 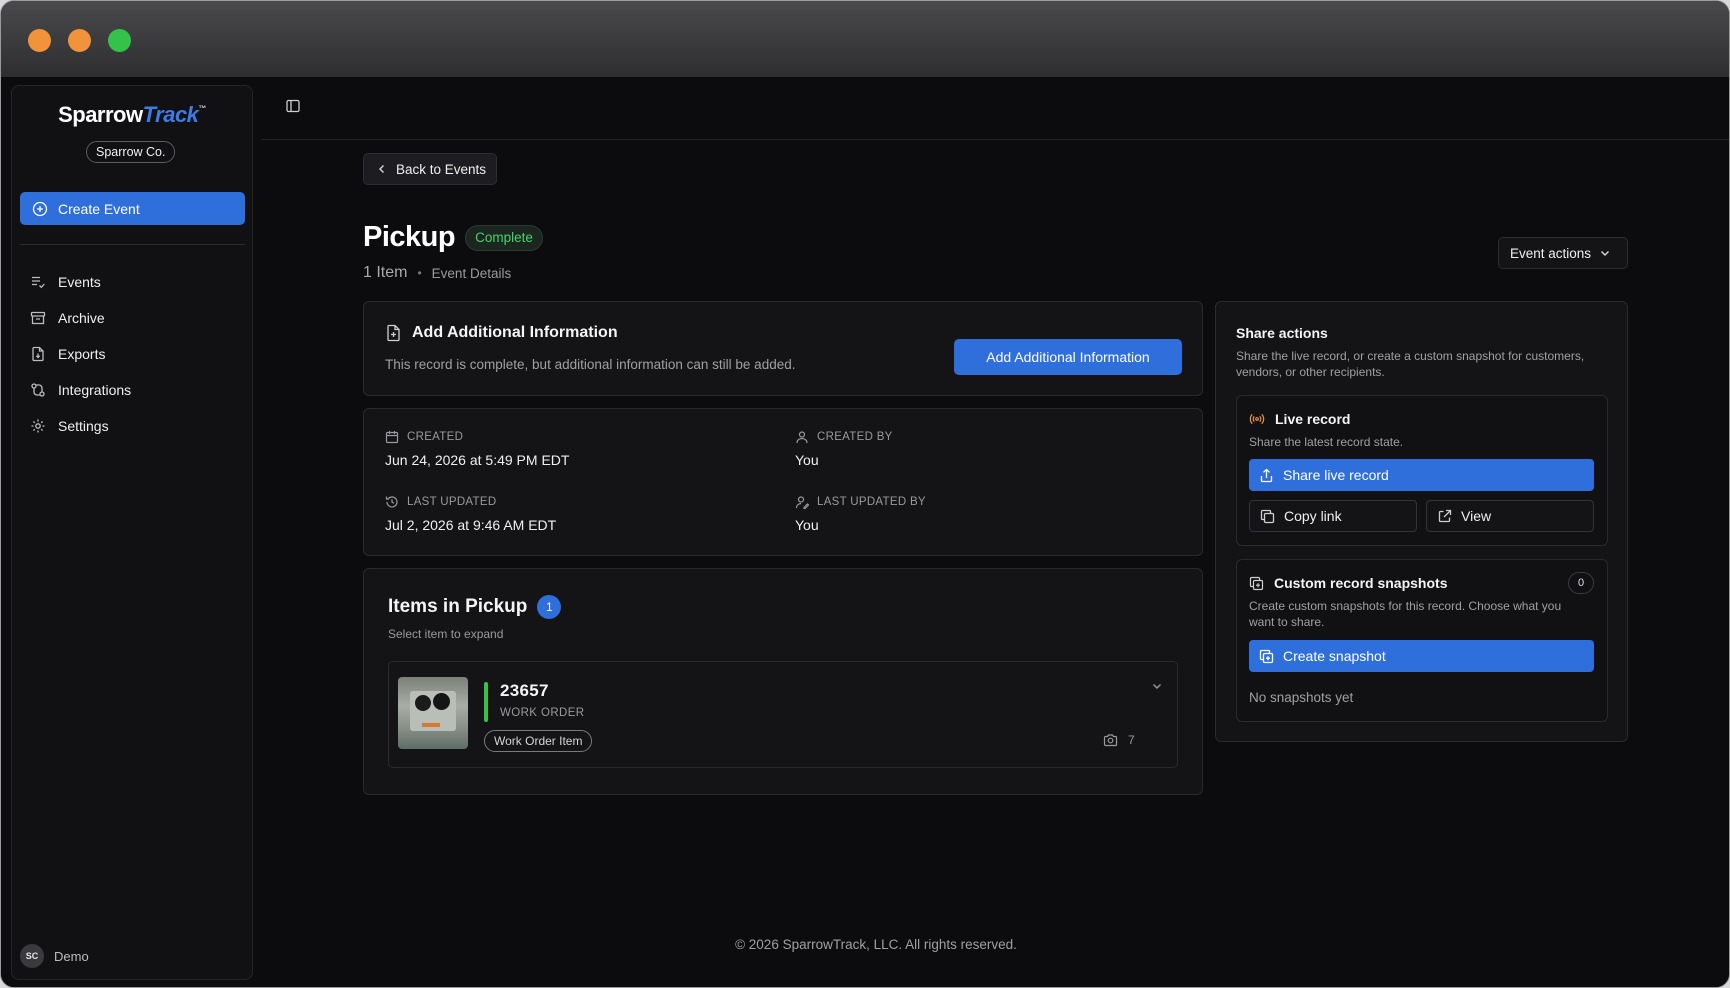 I want to click on last-updated-label: LAST UPDATED, so click(x=470, y=502).